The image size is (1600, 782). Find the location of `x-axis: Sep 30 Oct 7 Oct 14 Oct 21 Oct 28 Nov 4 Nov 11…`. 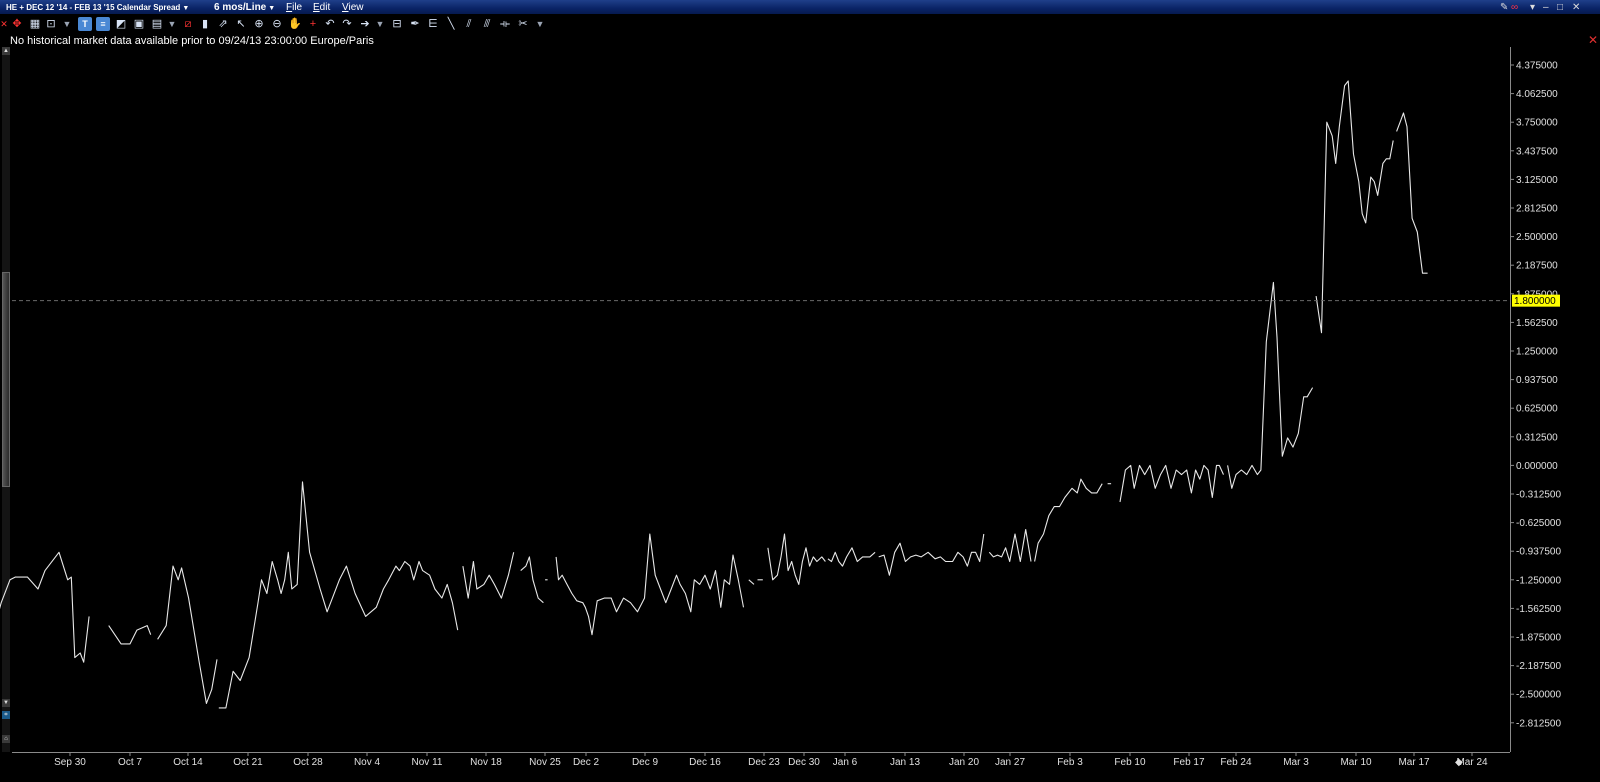

x-axis: Sep 30 Oct 7 Oct 14 Oct 21 Oct 28 Nov 4 Nov 11… is located at coordinates (771, 760).